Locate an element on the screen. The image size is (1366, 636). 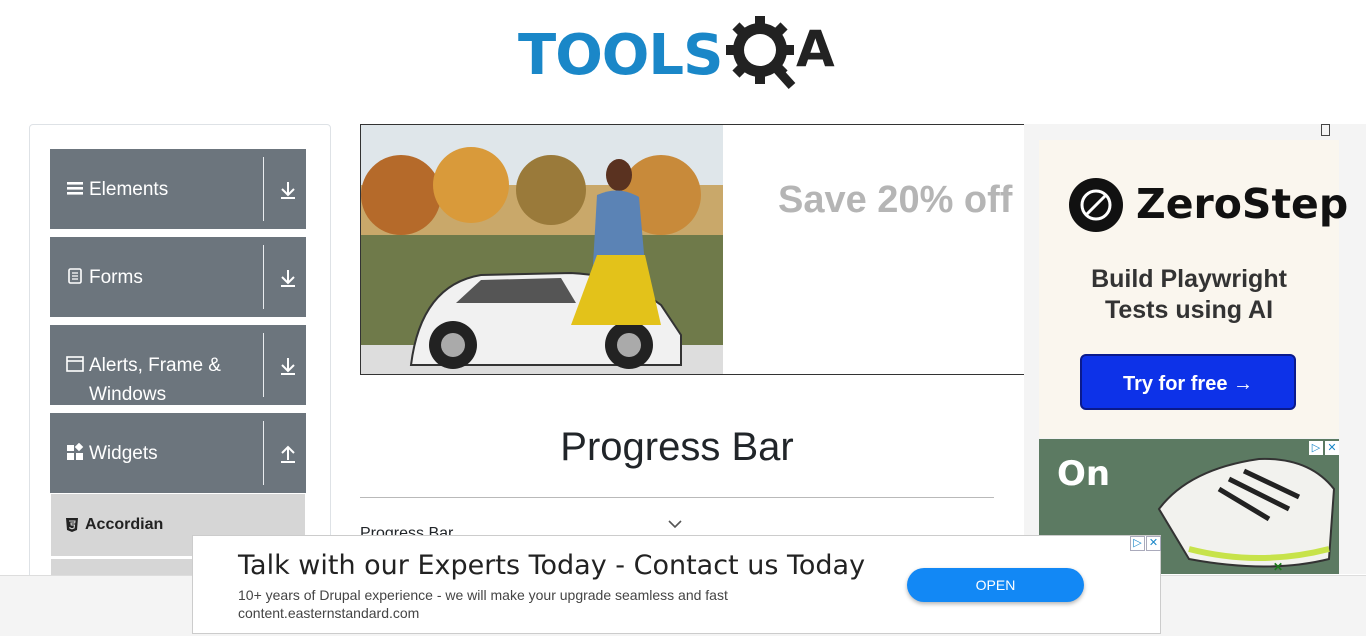
chevron-down-icon is located at coordinates (675, 524).